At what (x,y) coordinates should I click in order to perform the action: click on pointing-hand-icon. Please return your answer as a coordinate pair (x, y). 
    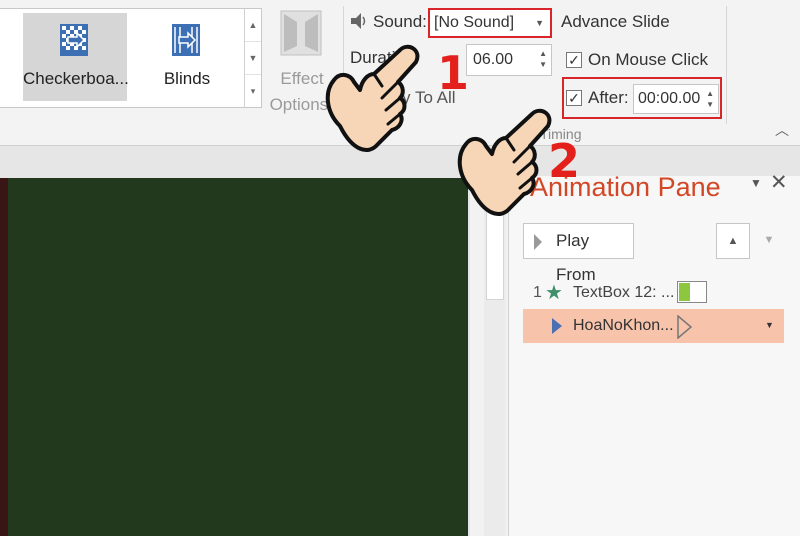
    Looking at the image, I should click on (372, 98).